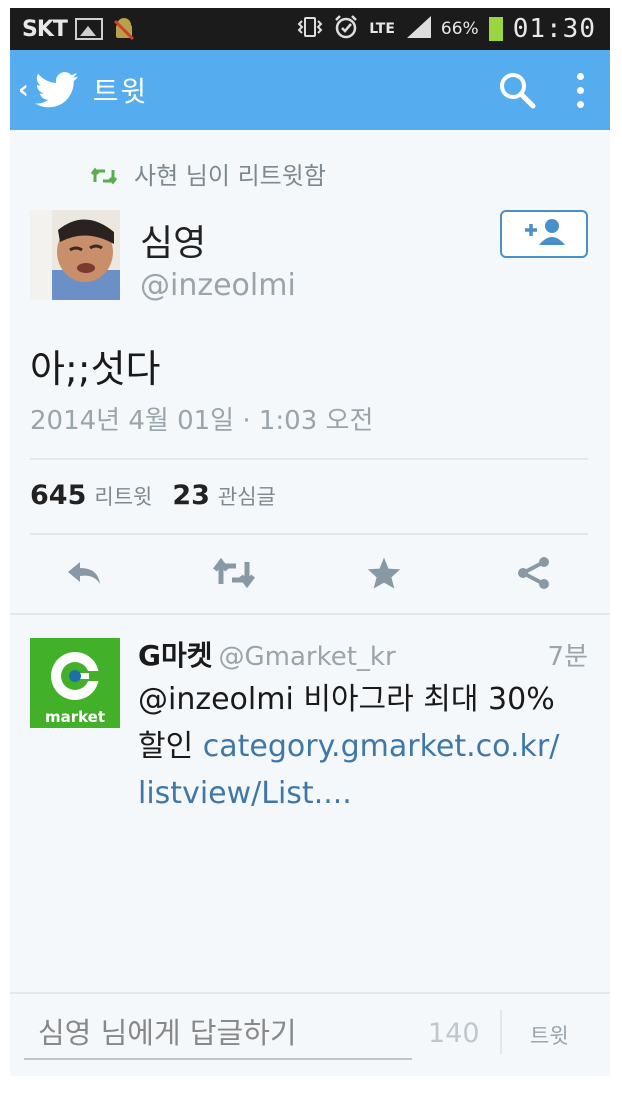  Describe the element at coordinates (170, 746) in the screenshot. I see `reply-text-line2: 할인` at that location.